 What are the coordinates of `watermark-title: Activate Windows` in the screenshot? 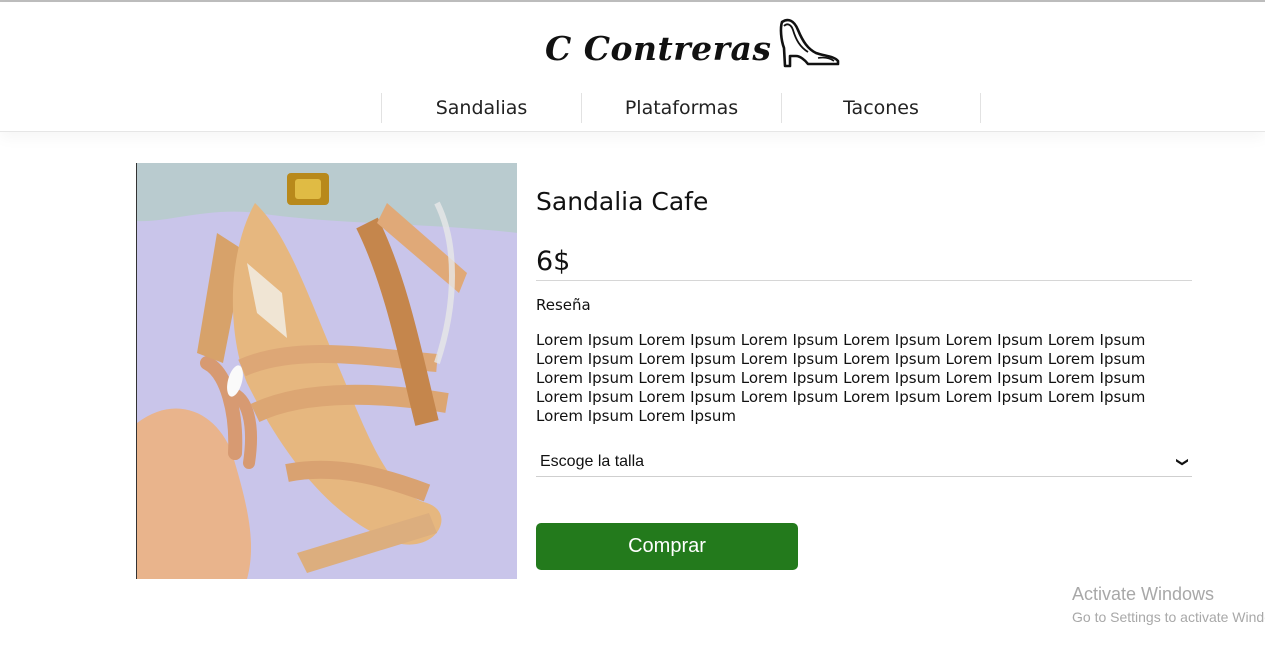 It's located at (1143, 594).